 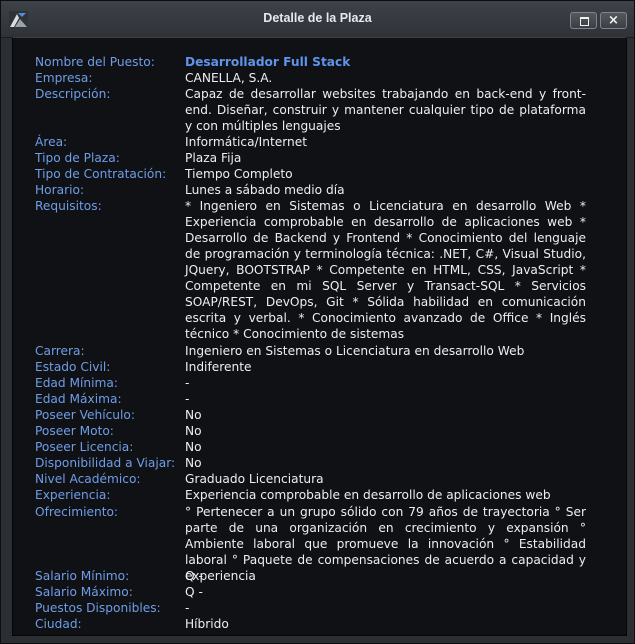 I want to click on field-value: Lunes a sábado medio día, so click(x=265, y=190).